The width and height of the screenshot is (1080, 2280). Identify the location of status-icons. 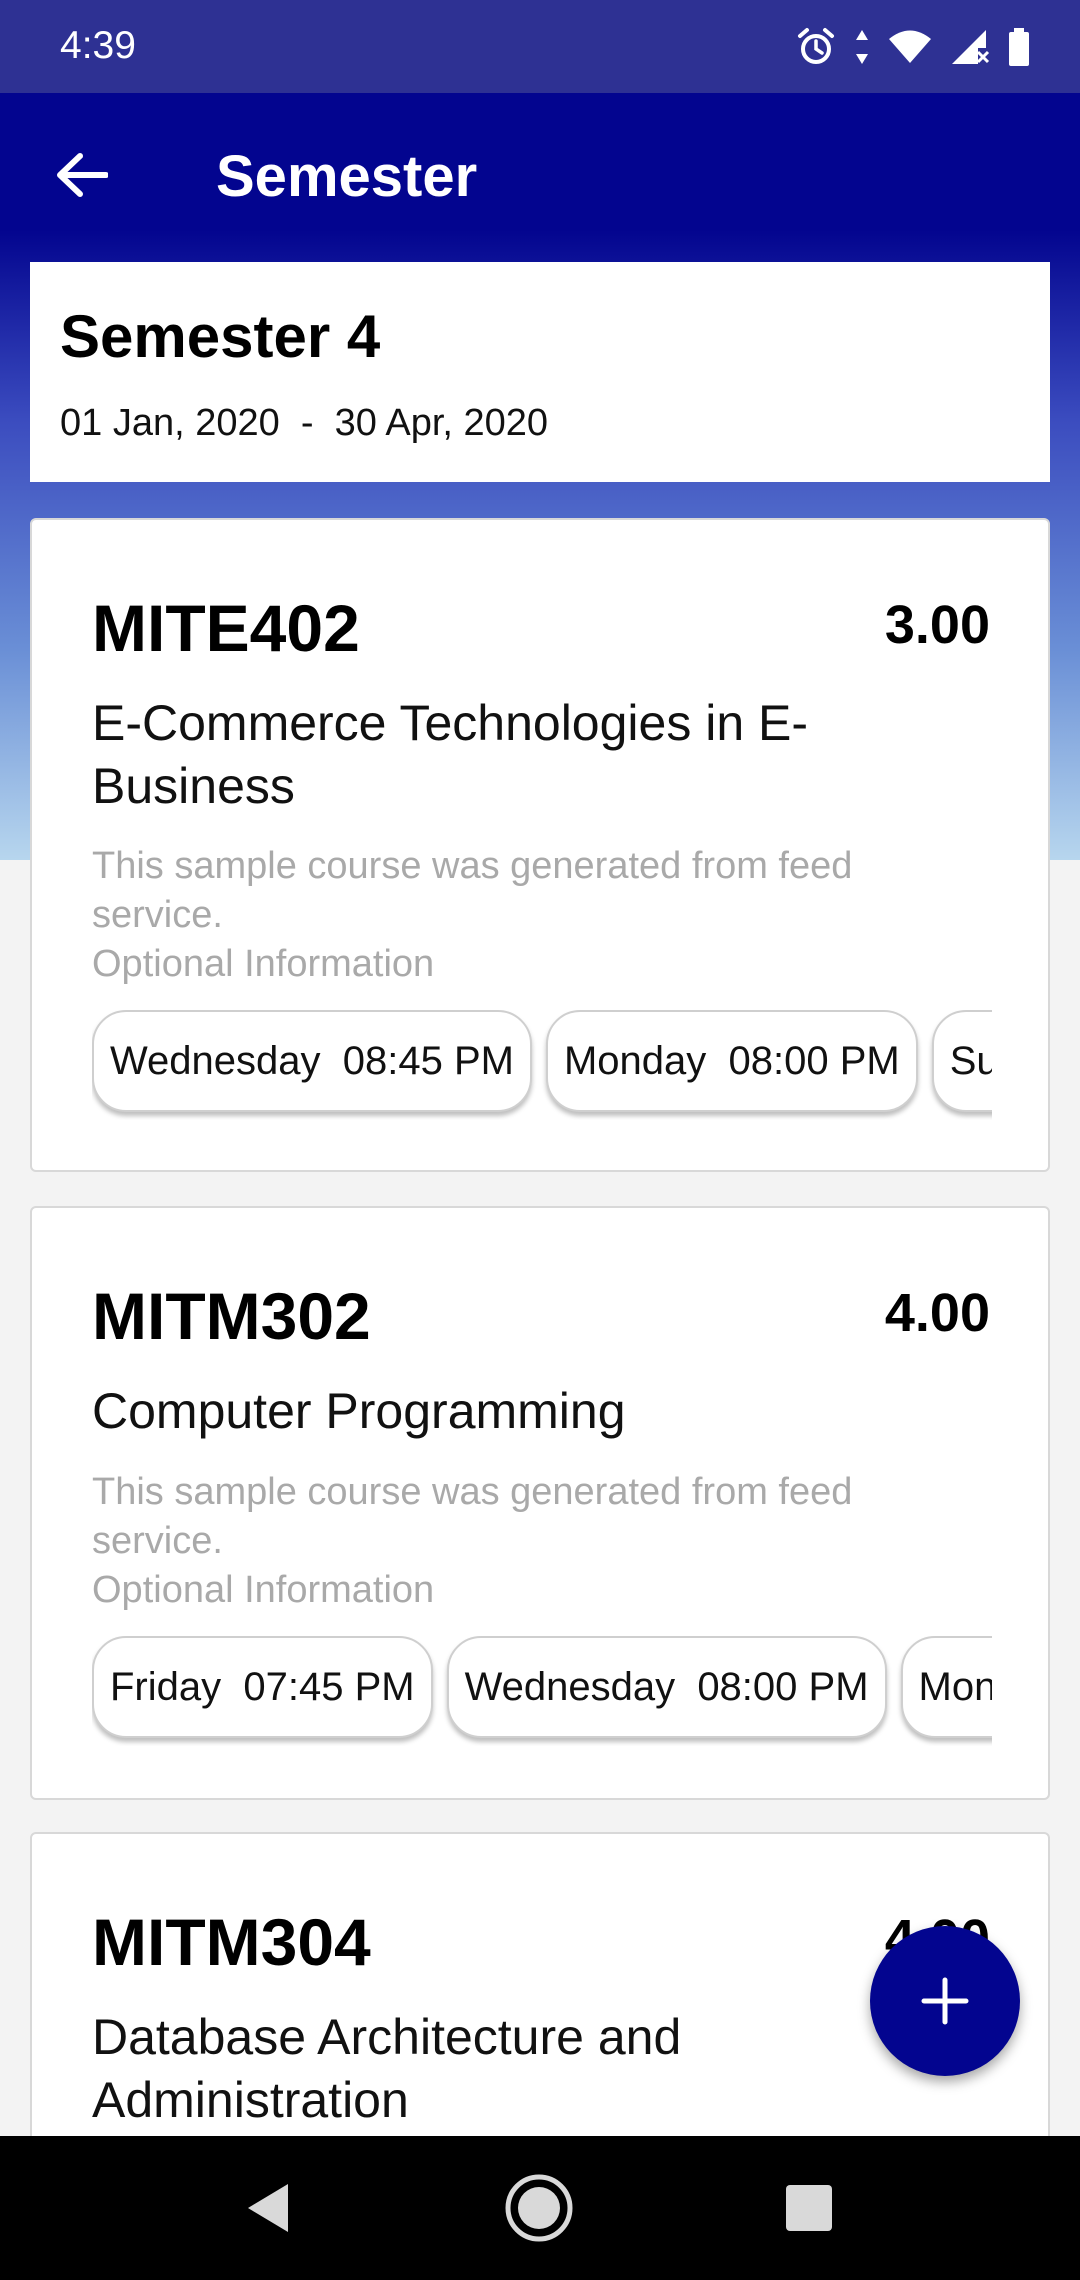
(913, 47).